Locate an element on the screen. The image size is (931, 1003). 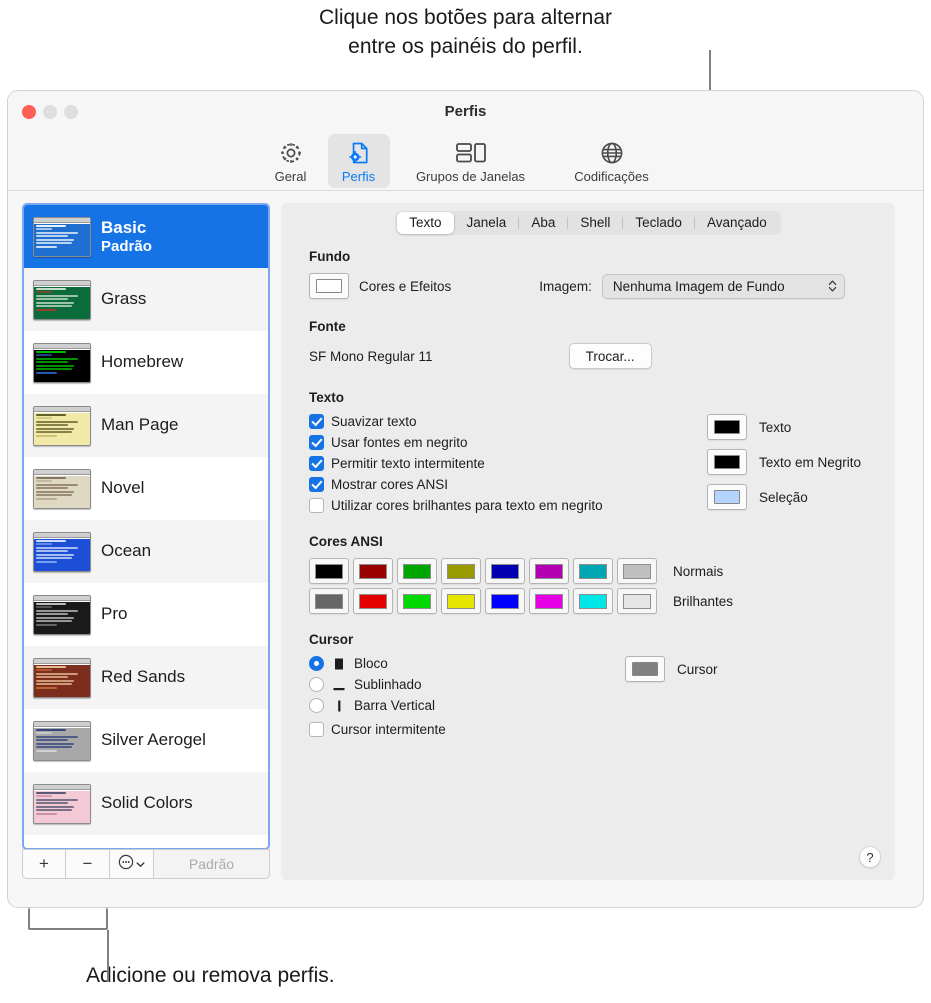
profile-list-item: Basic Padrão is located at coordinates (146, 236).